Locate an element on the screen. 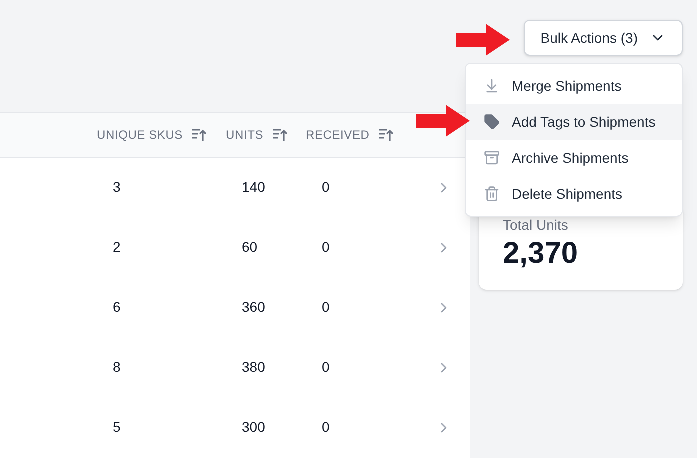 This screenshot has height=458, width=697. tag-icon is located at coordinates (492, 122).